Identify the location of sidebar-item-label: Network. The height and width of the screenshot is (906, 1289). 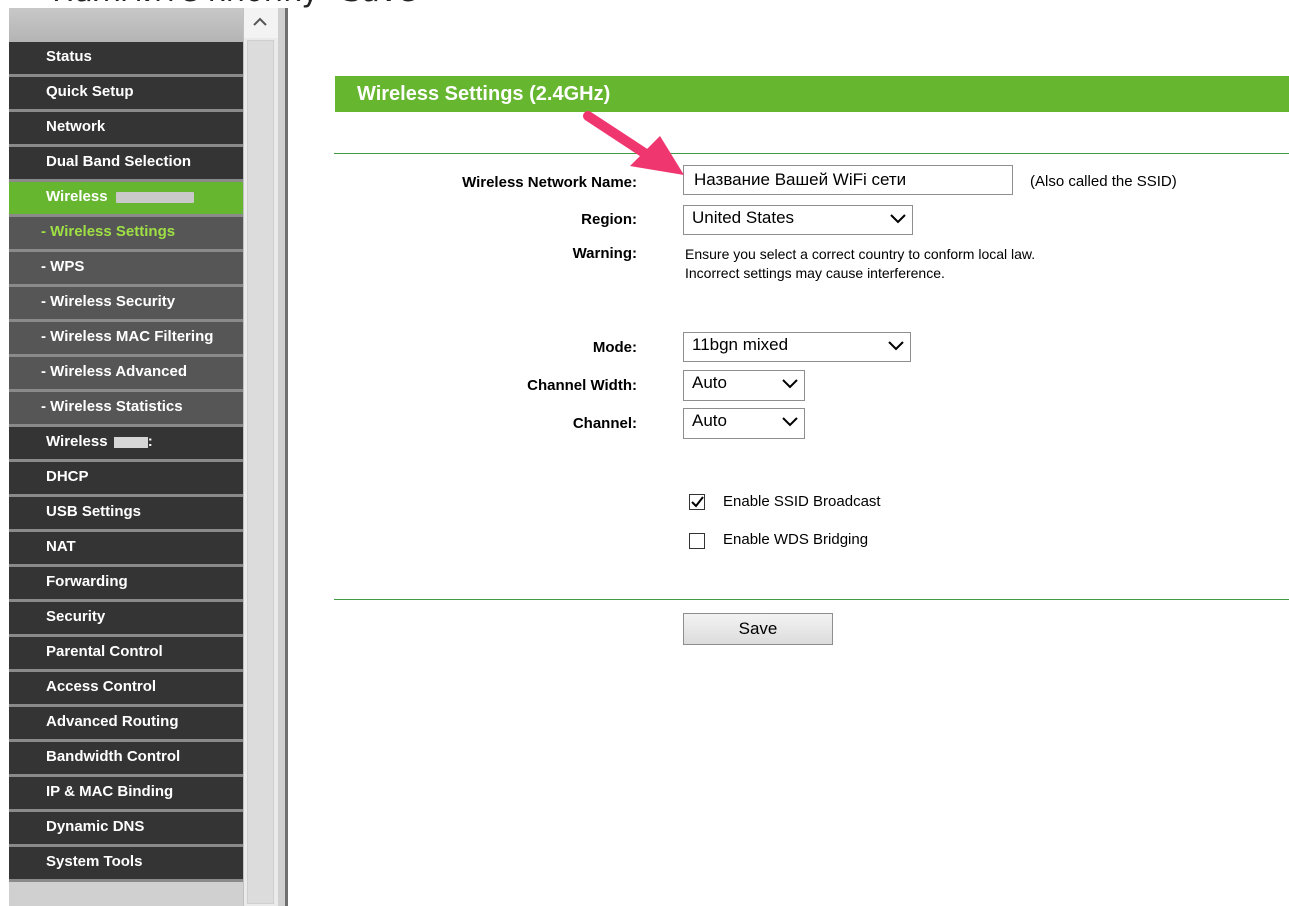
(76, 126).